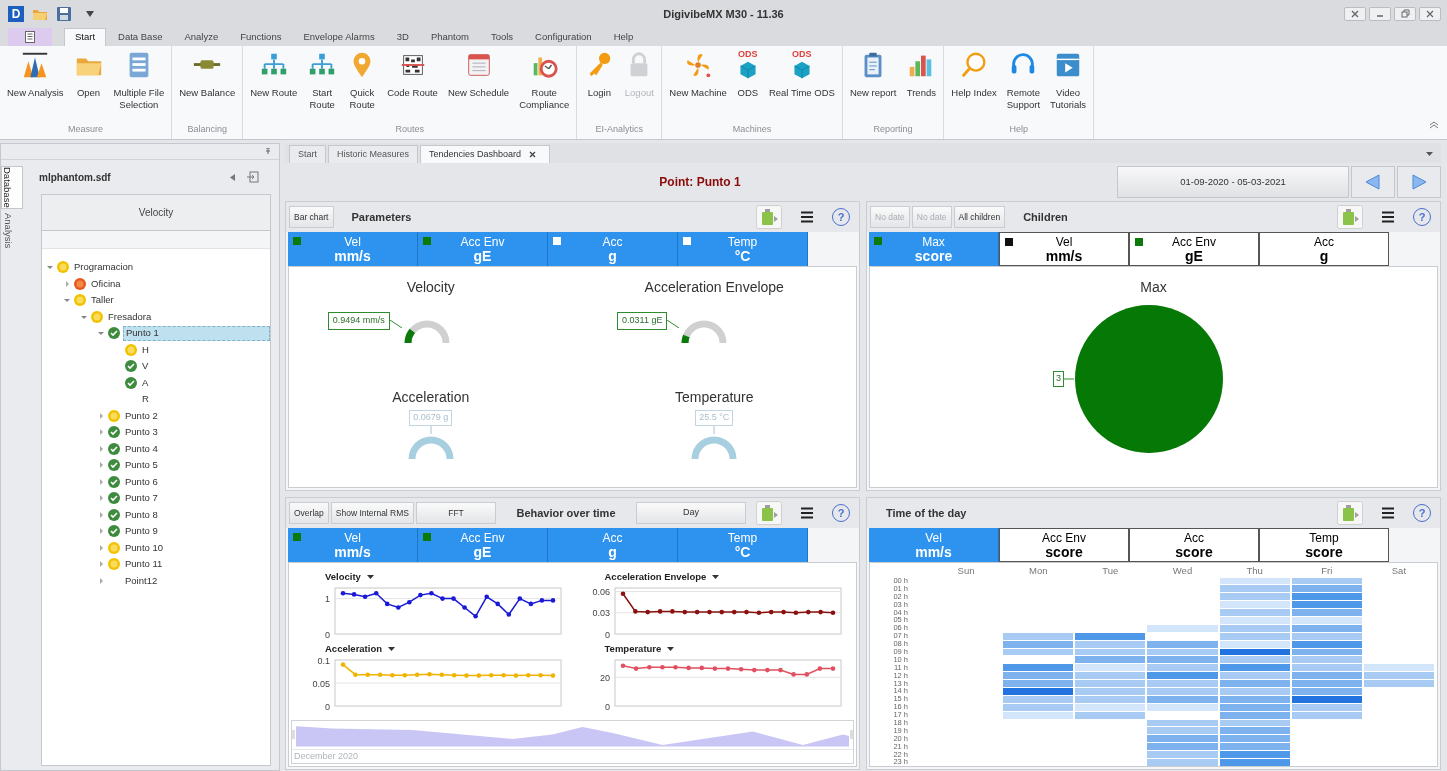 The width and height of the screenshot is (1447, 771). Describe the element at coordinates (566, 513) in the screenshot. I see `panel-title: Behavior over time` at that location.